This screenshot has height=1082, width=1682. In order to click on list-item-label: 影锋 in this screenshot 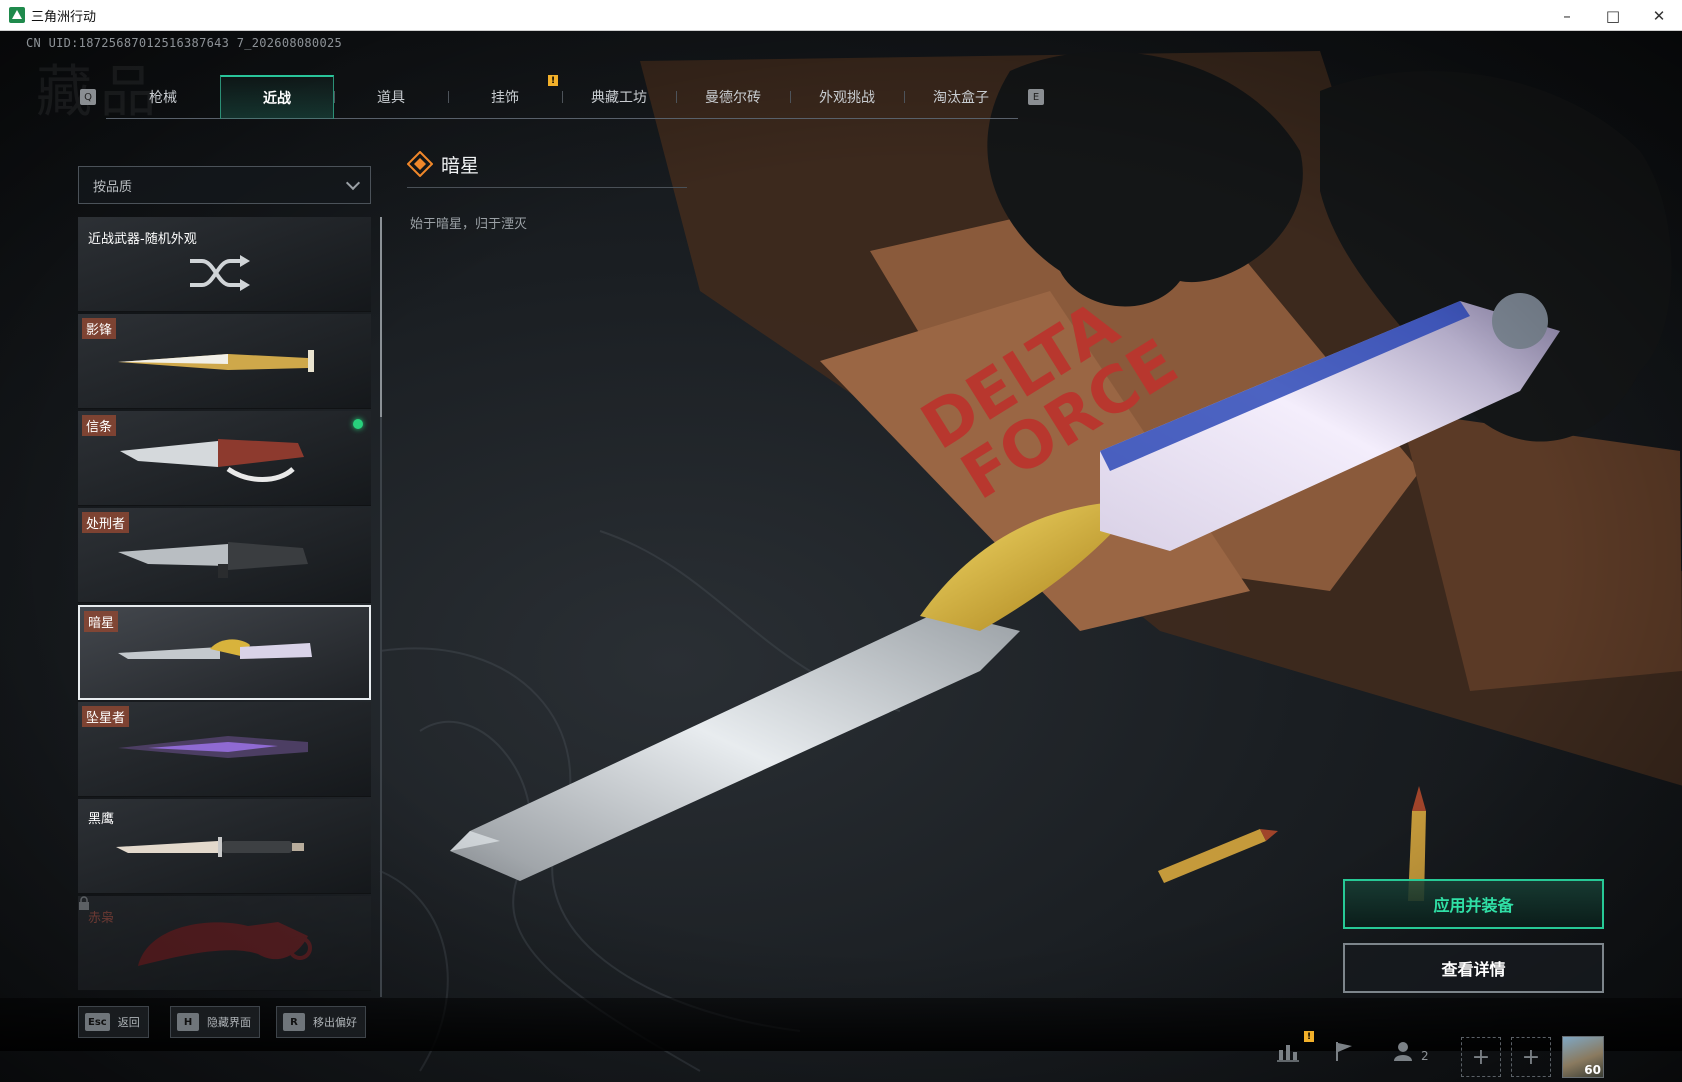, I will do `click(99, 328)`.